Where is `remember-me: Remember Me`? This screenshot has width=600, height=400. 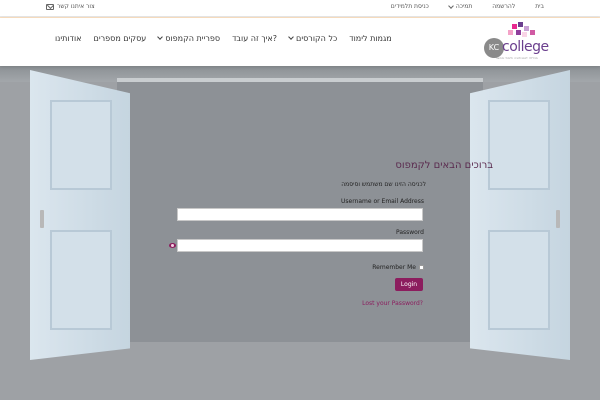
remember-me: Remember Me is located at coordinates (398, 267).